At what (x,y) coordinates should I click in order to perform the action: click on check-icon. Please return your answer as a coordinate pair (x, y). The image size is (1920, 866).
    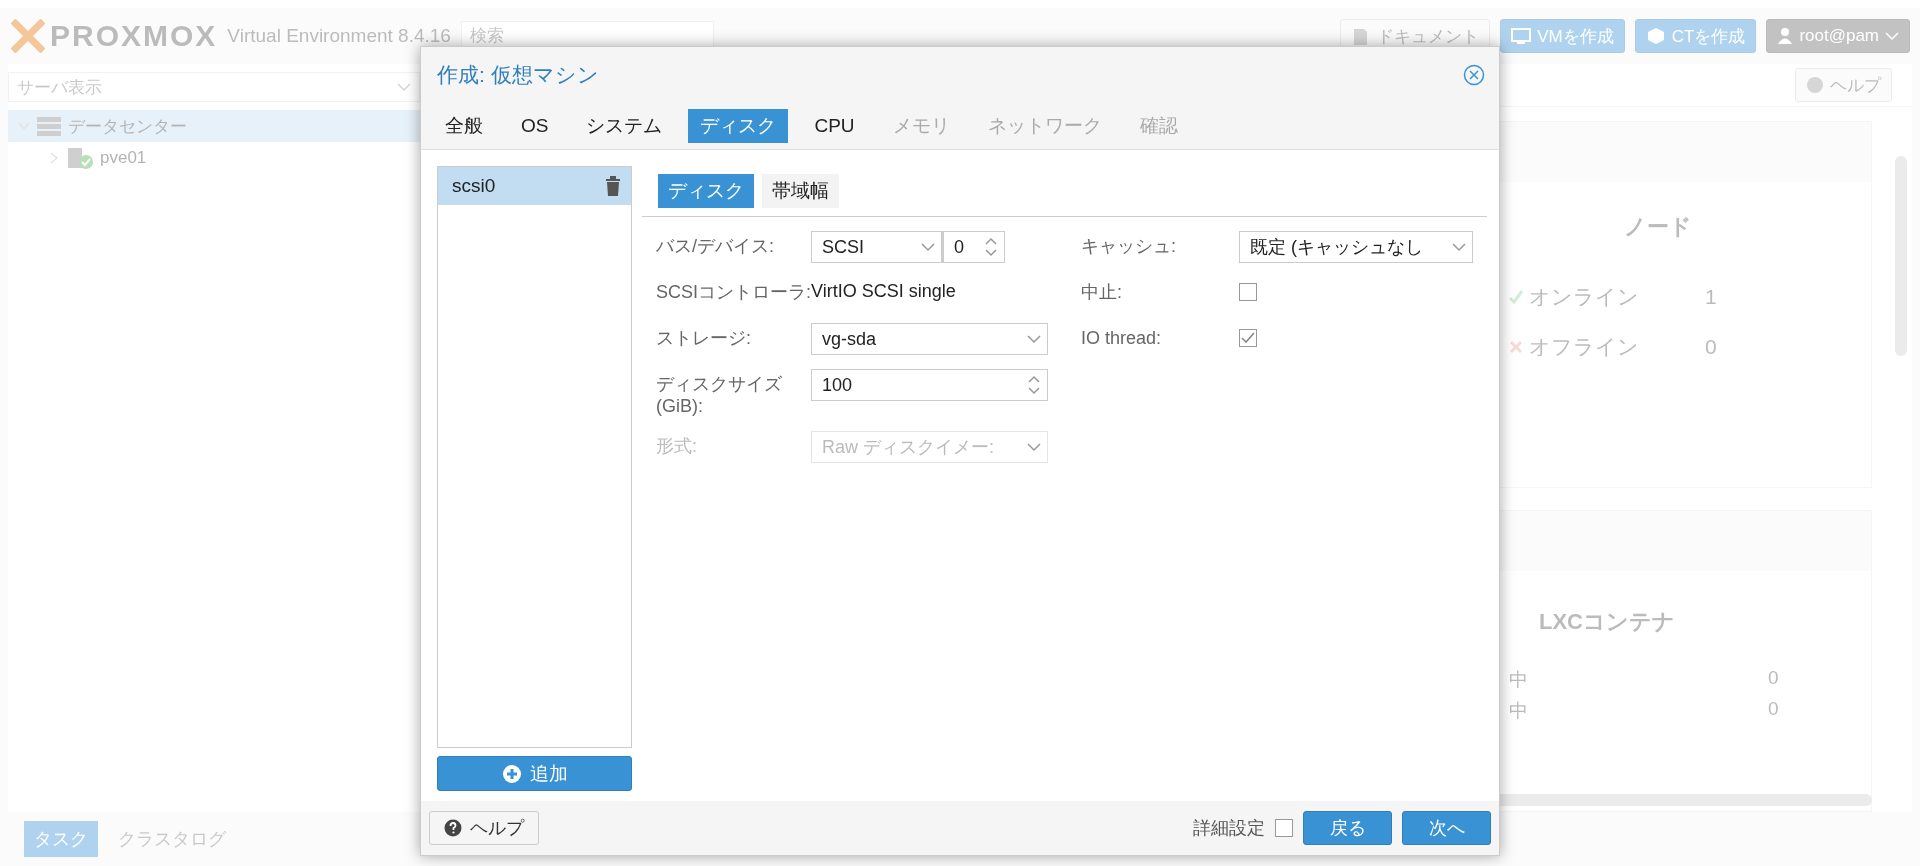
    Looking at the image, I should click on (1516, 297).